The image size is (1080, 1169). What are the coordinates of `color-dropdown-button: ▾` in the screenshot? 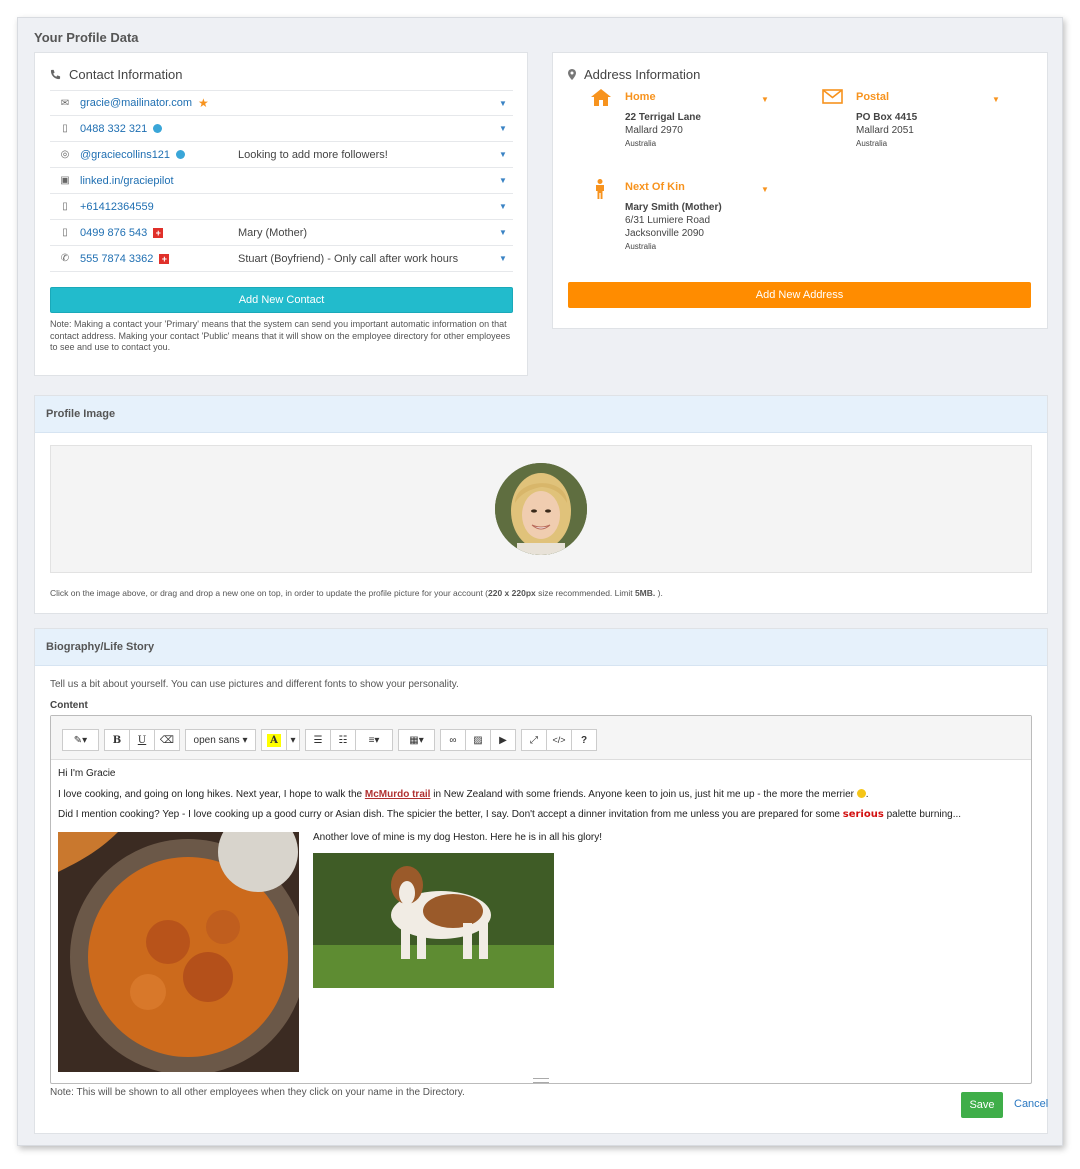 It's located at (293, 740).